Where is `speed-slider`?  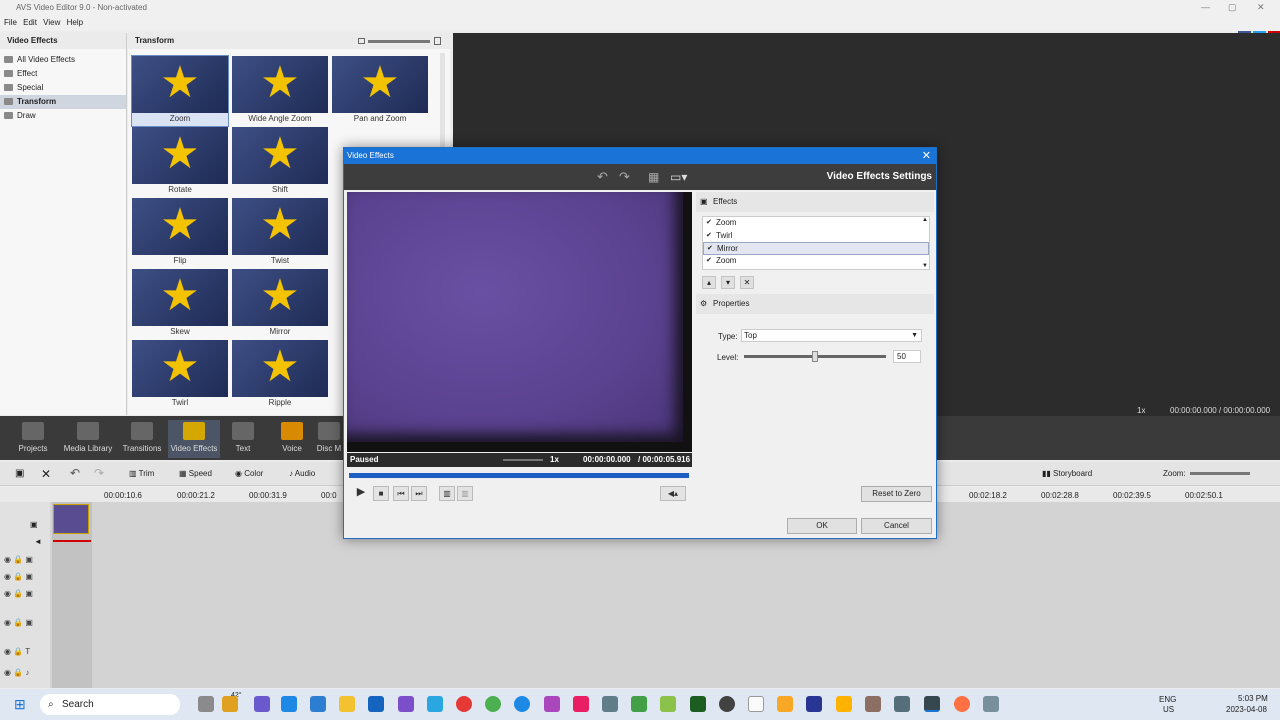 speed-slider is located at coordinates (523, 460).